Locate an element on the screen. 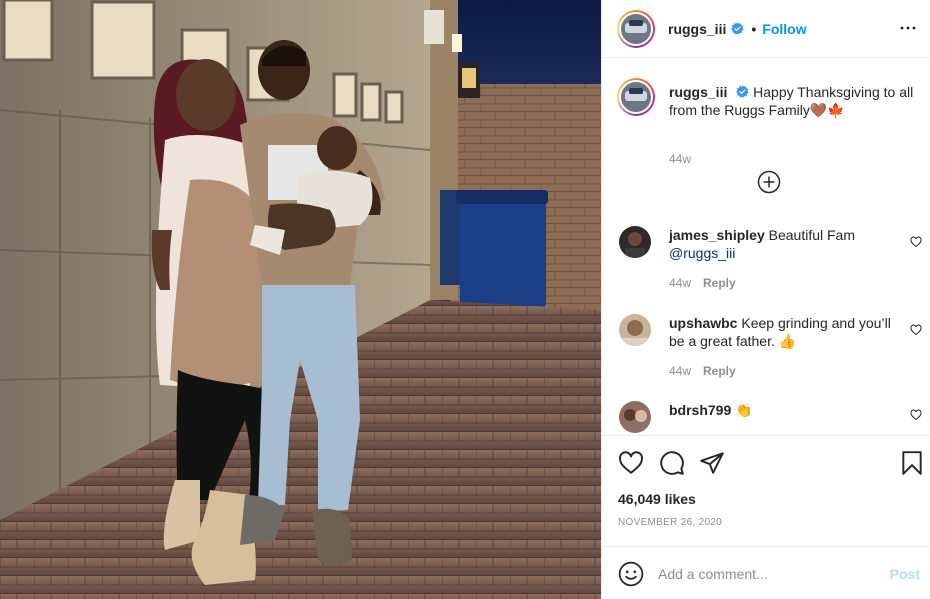  comment-body: 👏 is located at coordinates (744, 410).